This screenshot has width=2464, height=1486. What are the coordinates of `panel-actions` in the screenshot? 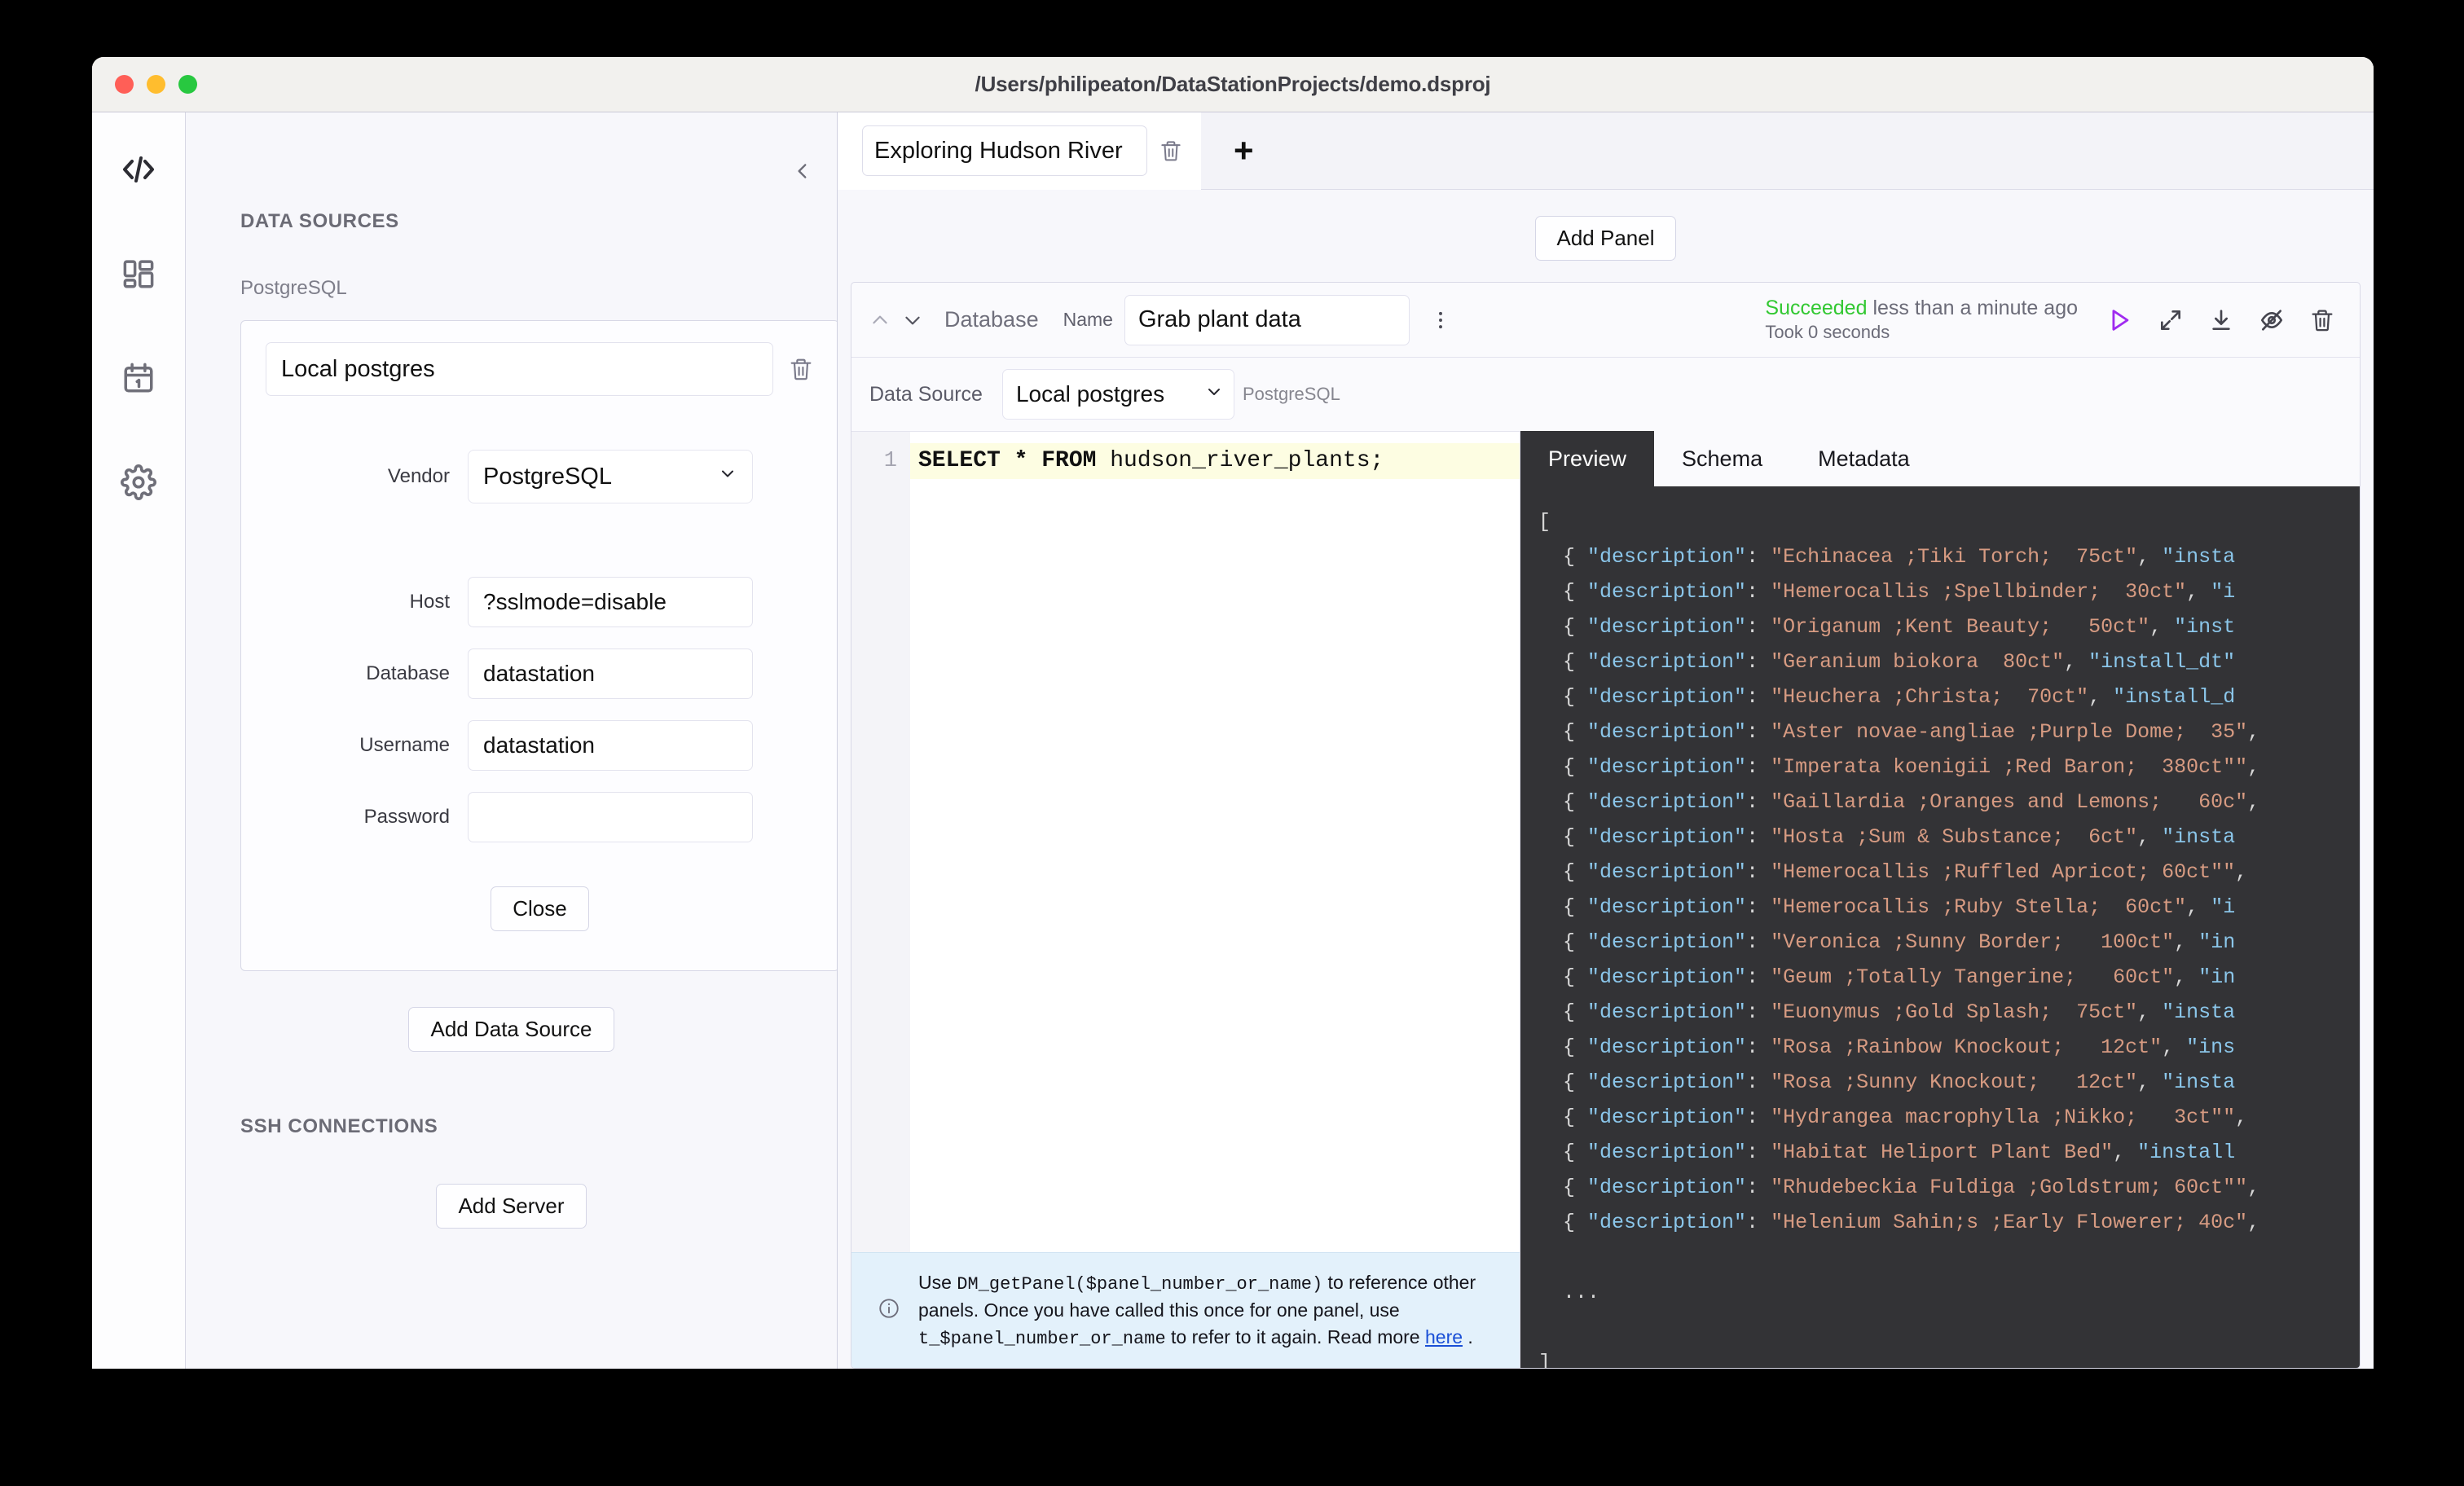 It's located at (2220, 320).